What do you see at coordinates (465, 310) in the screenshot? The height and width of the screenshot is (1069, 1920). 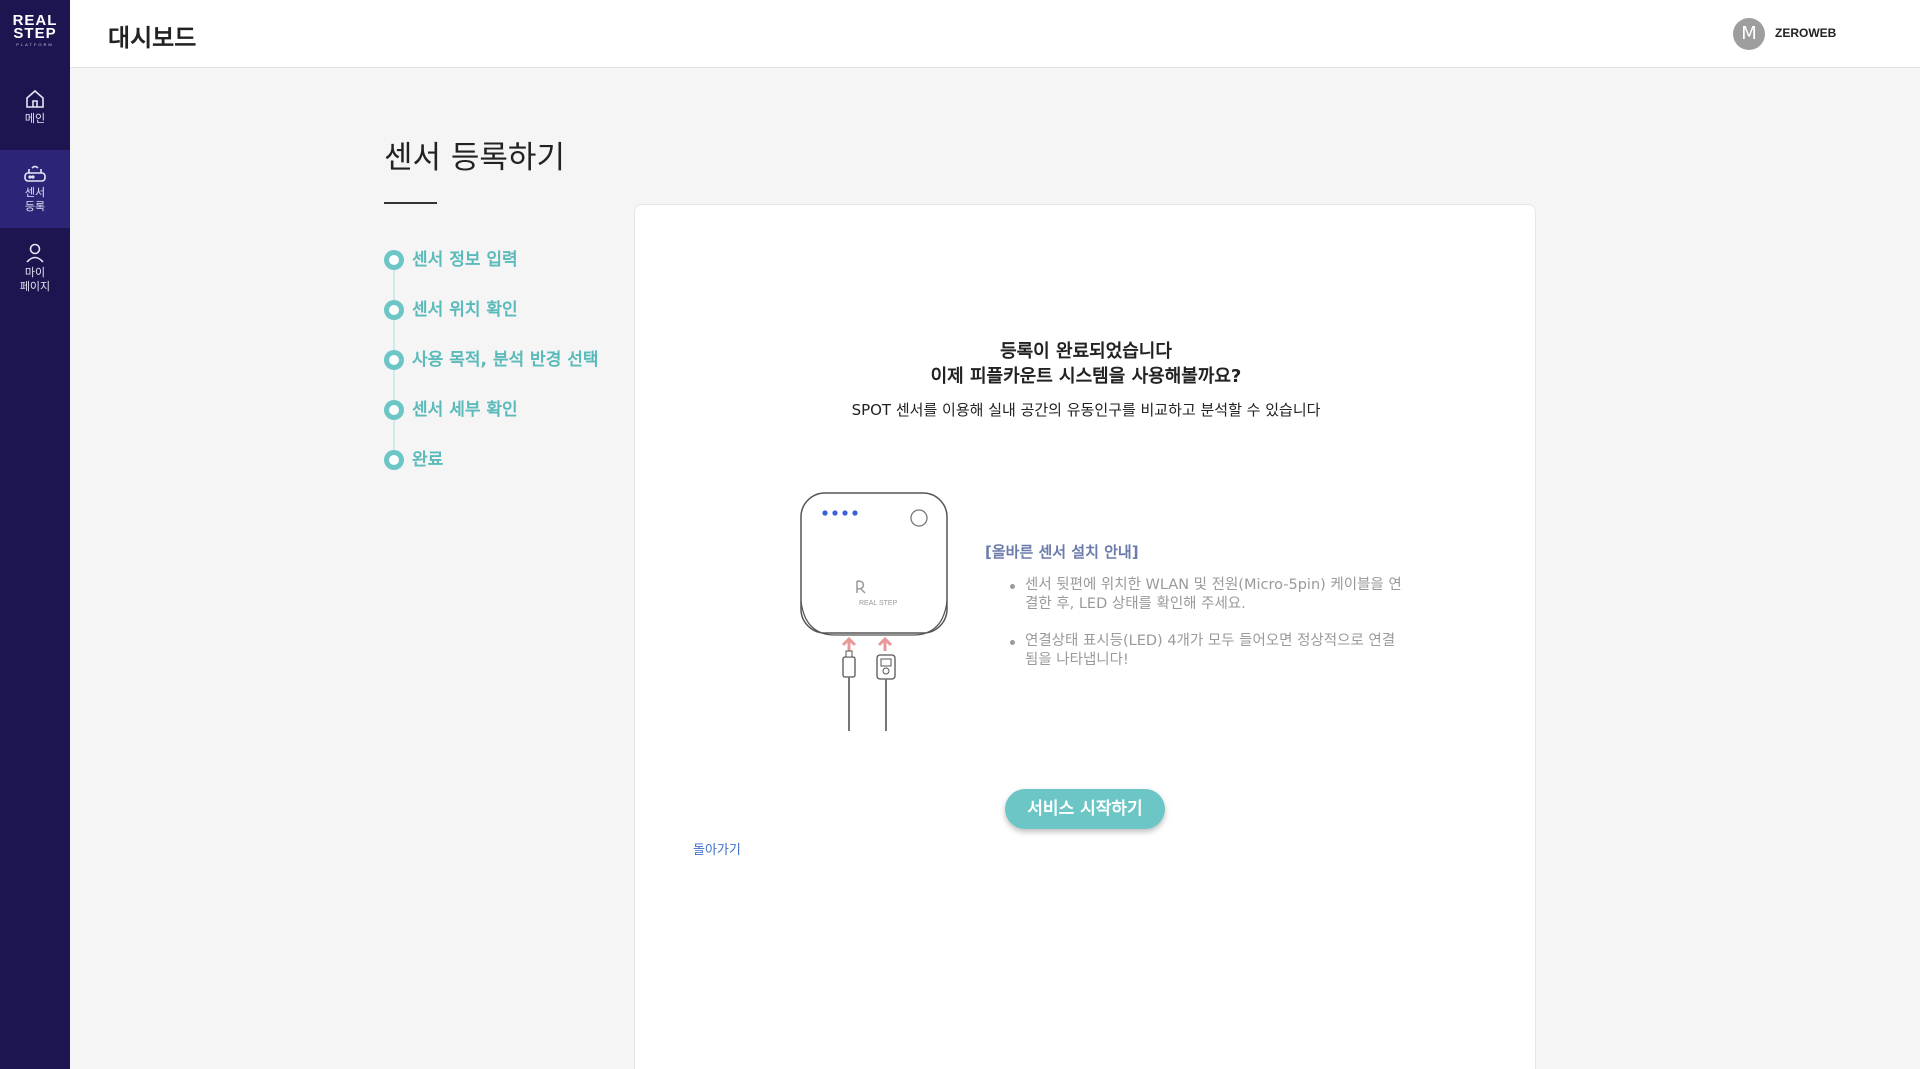 I see `step-label: 센서 위치 확인` at bounding box center [465, 310].